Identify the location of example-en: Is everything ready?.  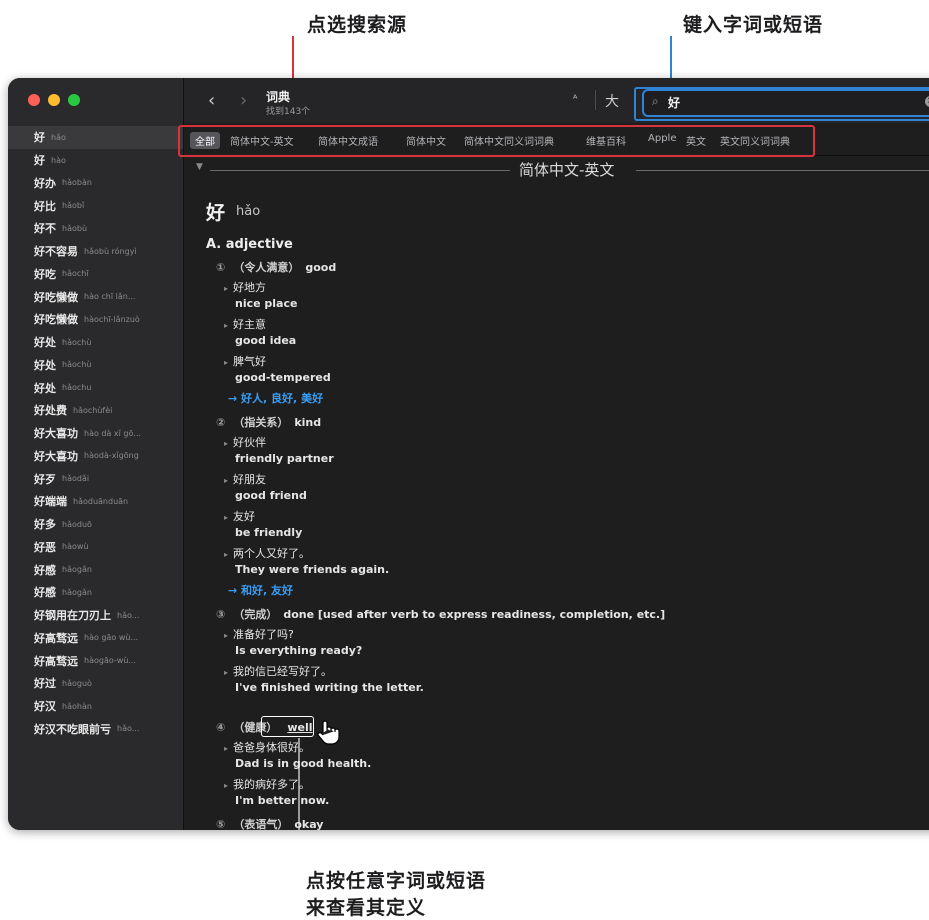
(298, 650).